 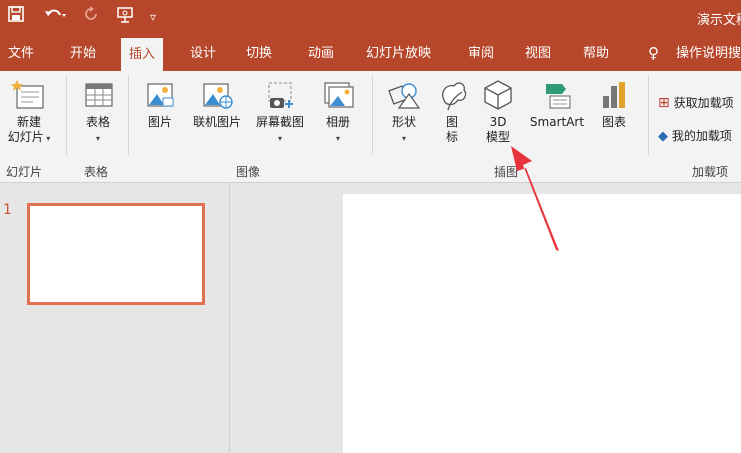 What do you see at coordinates (557, 122) in the screenshot?
I see `smartart-label: SmartArt` at bounding box center [557, 122].